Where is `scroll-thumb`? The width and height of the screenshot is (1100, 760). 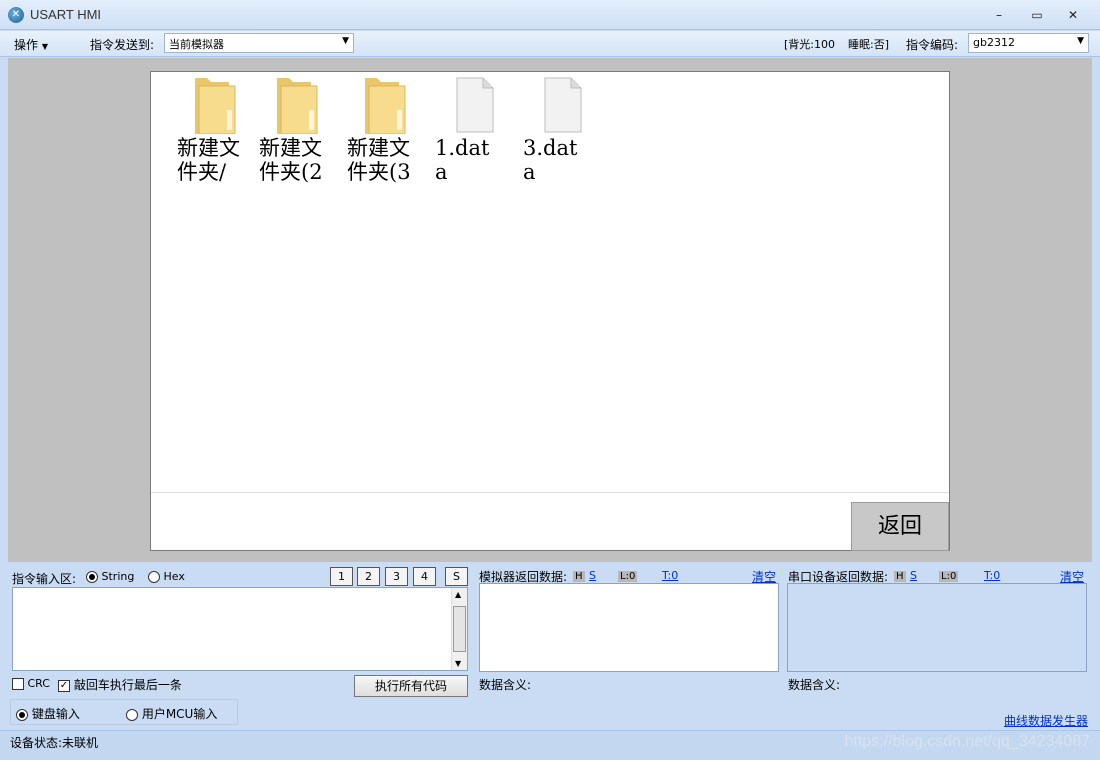 scroll-thumb is located at coordinates (459, 629).